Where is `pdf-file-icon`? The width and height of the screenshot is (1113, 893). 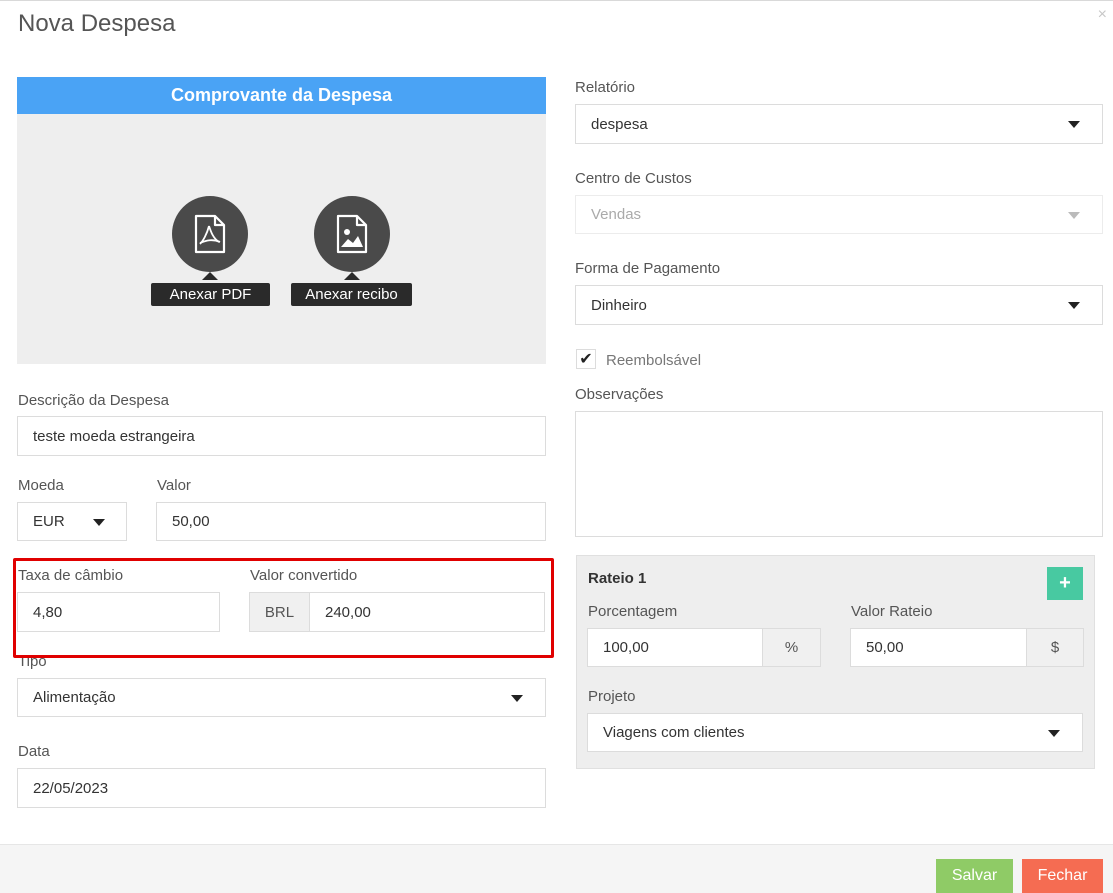 pdf-file-icon is located at coordinates (210, 234).